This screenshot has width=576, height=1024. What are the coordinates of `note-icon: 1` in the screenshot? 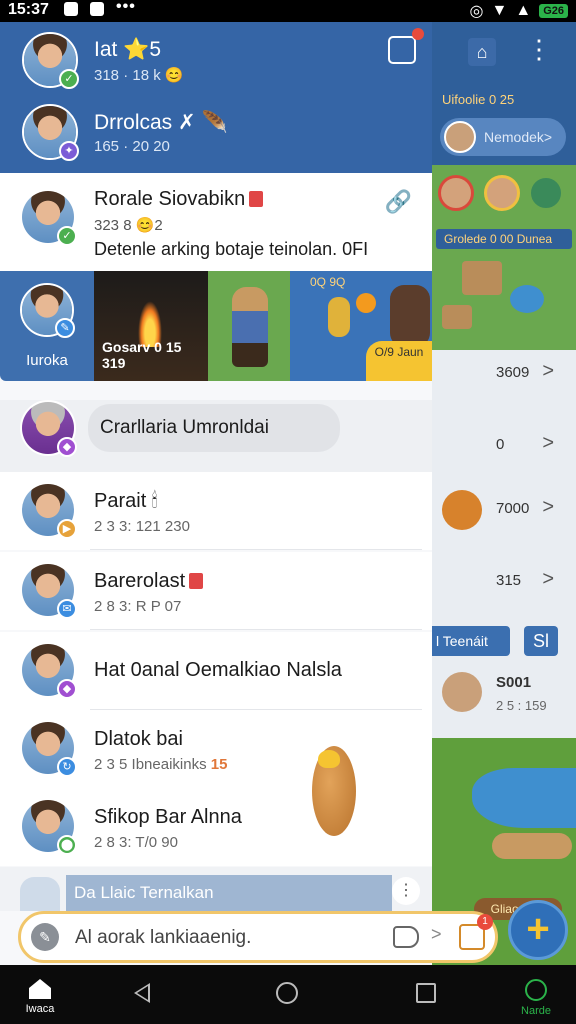 It's located at (476, 932).